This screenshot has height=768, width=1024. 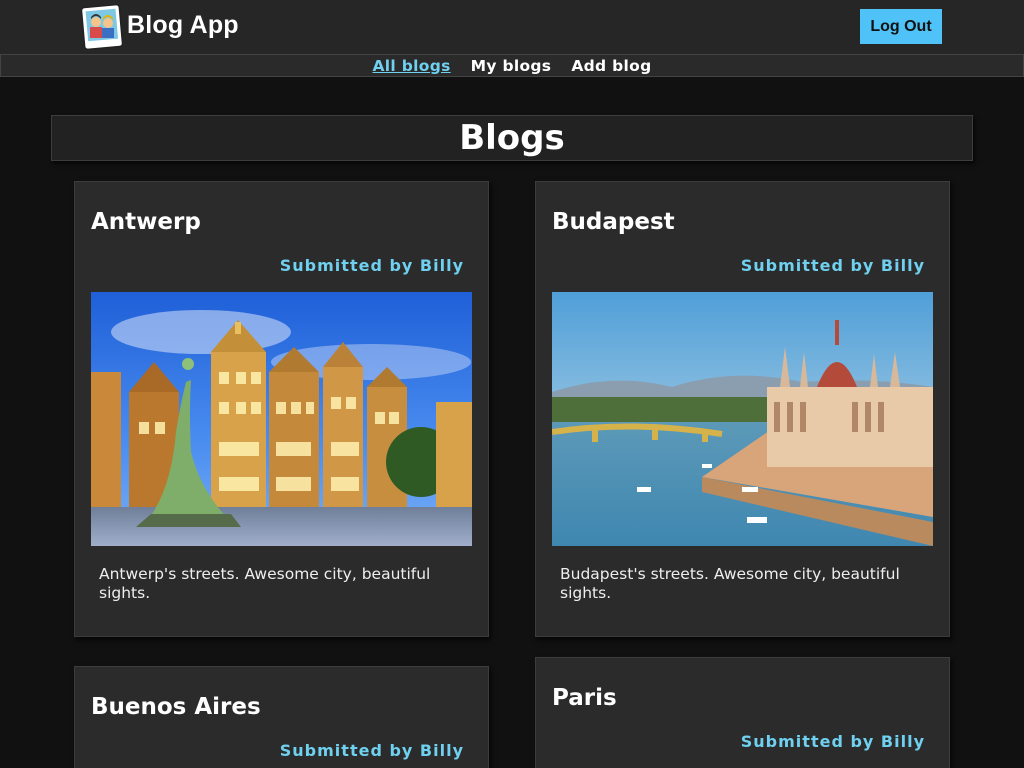 What do you see at coordinates (281, 717) in the screenshot?
I see `blog-card-buenos-aires: Buenos Aires Submitted by Billy` at bounding box center [281, 717].